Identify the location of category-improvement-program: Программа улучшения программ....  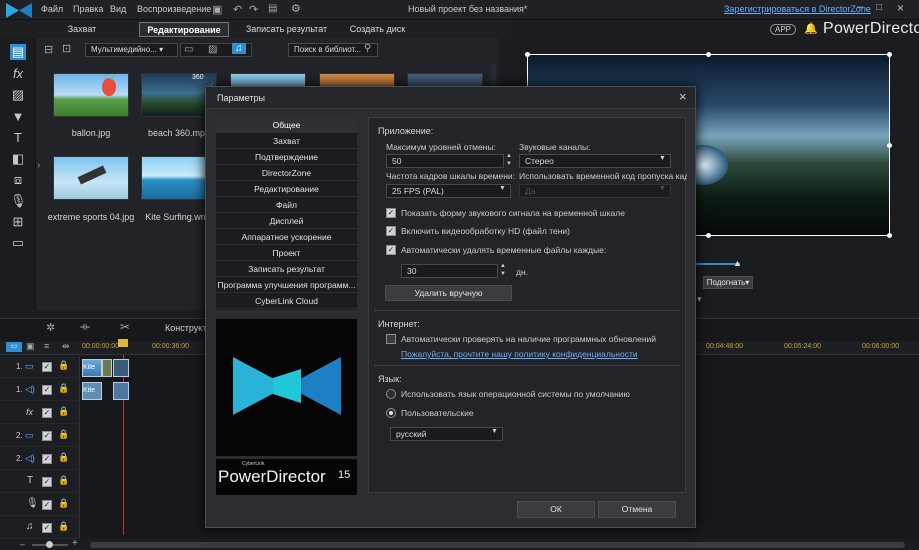
(286, 285).